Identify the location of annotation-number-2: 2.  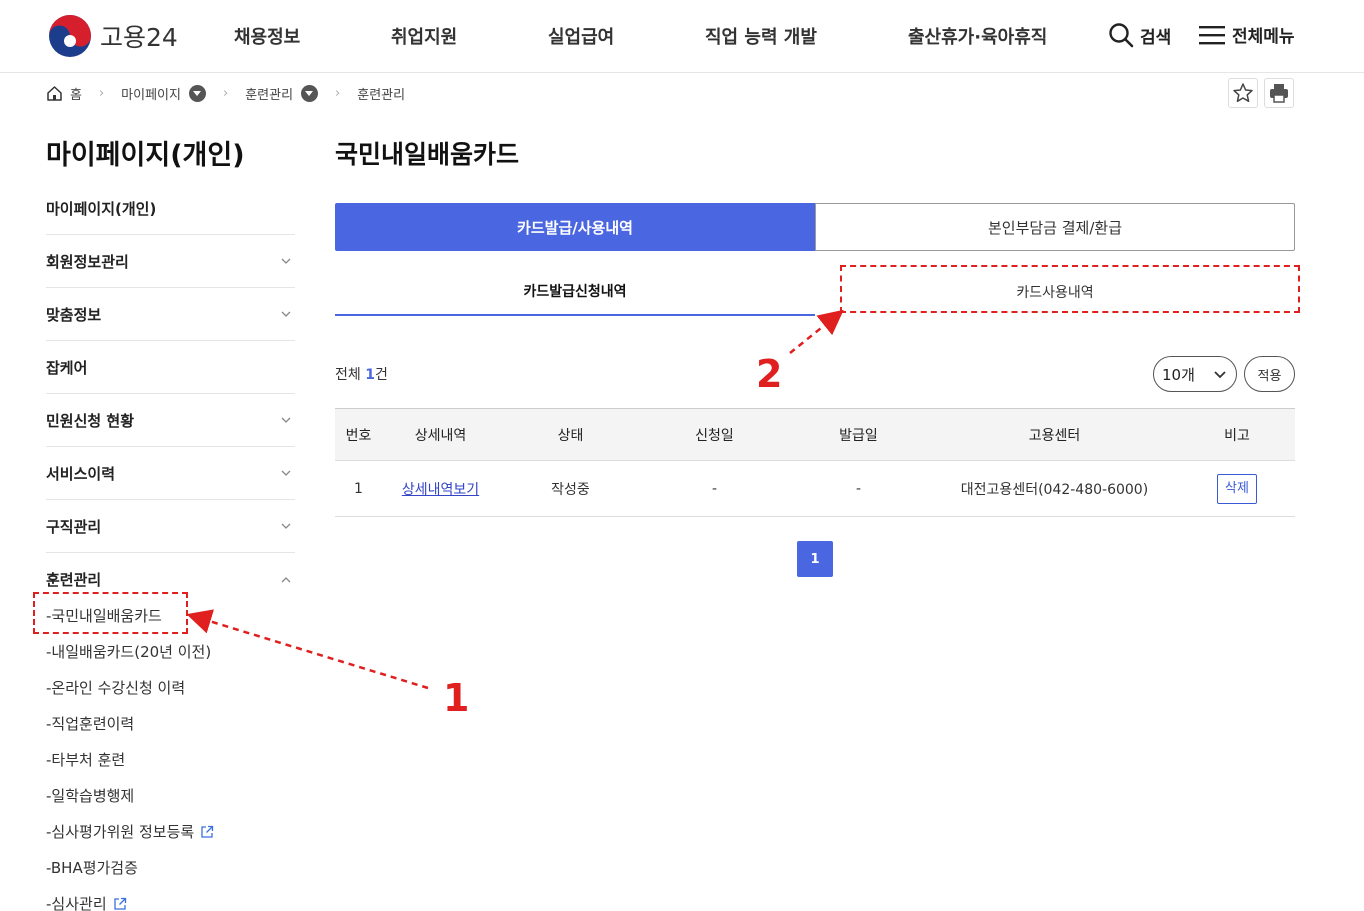
(769, 374).